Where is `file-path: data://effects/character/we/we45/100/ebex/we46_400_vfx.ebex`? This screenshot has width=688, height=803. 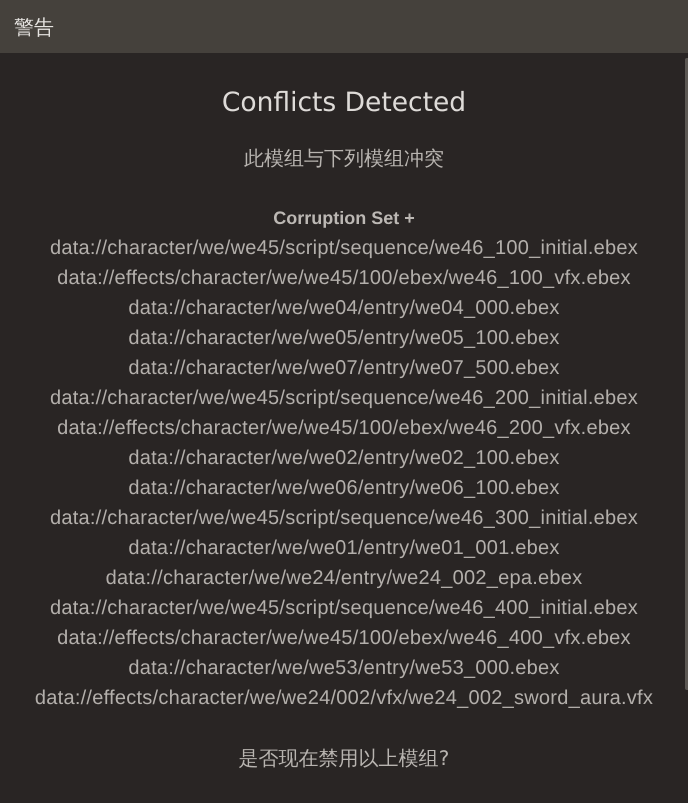
file-path: data://effects/character/we/we45/100/ebex/we46_400_vfx.ebex is located at coordinates (344, 638).